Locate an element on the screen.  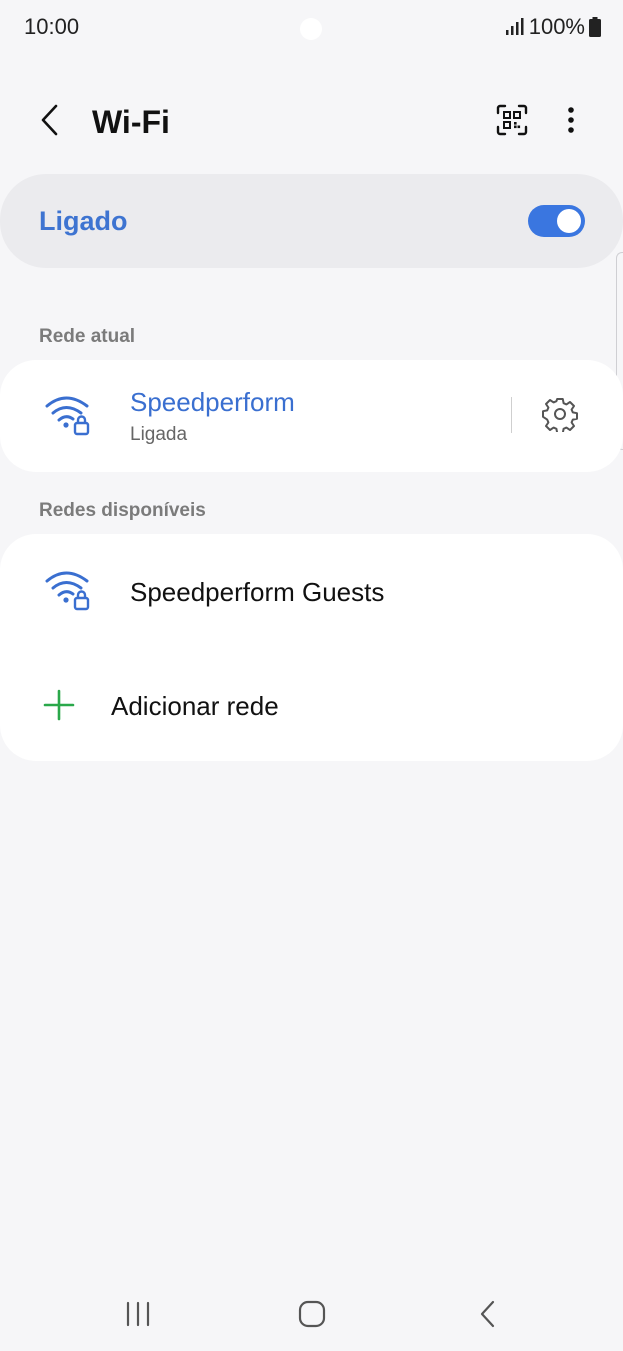
qr-code-scan-button is located at coordinates (512, 122).